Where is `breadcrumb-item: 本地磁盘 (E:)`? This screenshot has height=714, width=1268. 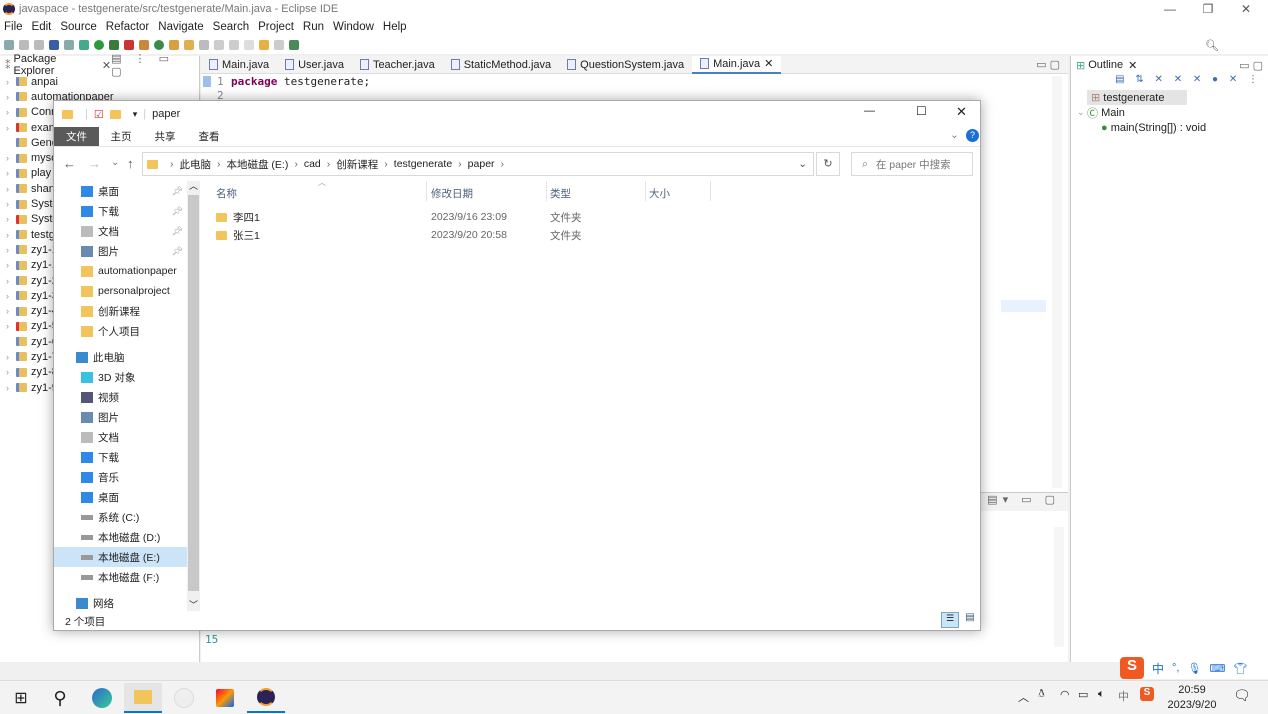 breadcrumb-item: 本地磁盘 (E:) is located at coordinates (258, 164).